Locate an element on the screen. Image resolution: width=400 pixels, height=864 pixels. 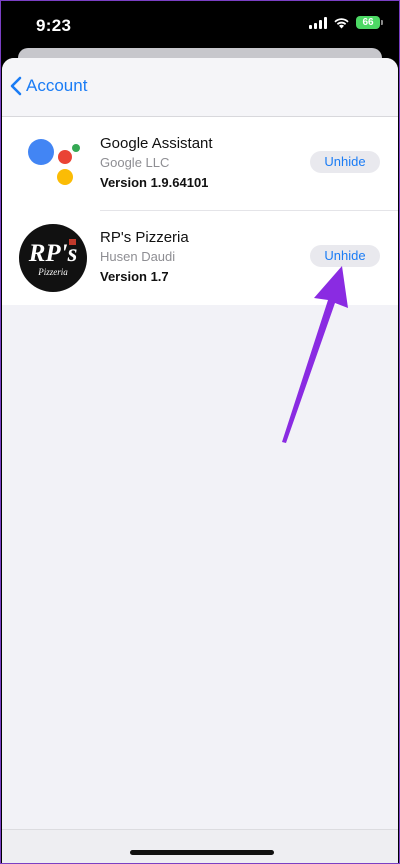
annotation-arrow is located at coordinates (315, 354).